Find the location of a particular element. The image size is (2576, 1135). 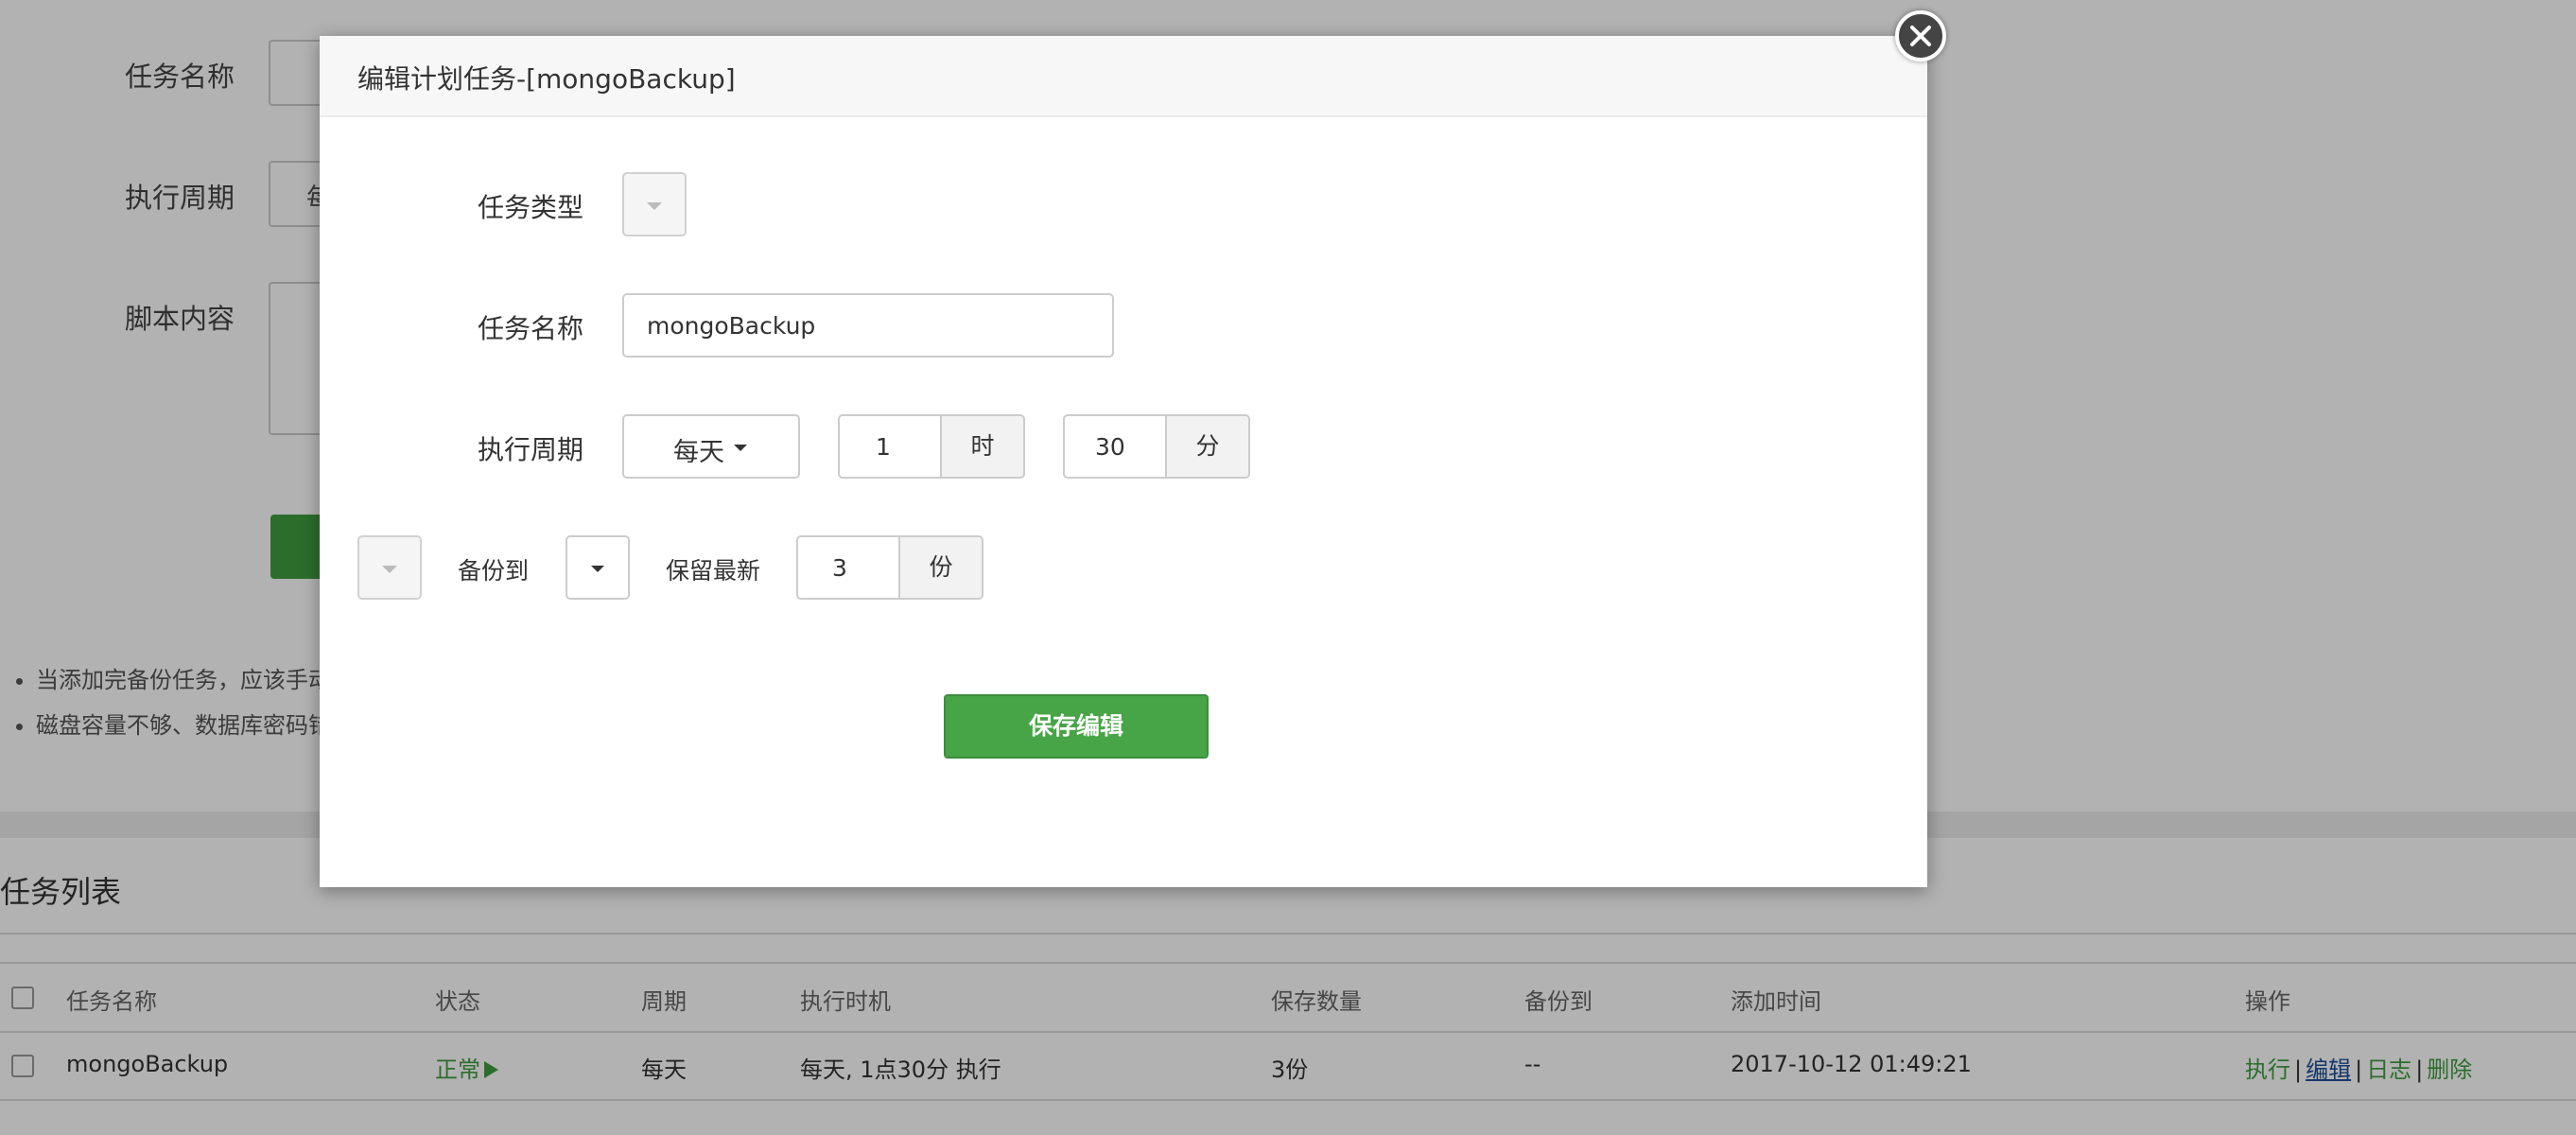

cycle-select: 每天 is located at coordinates (711, 446).